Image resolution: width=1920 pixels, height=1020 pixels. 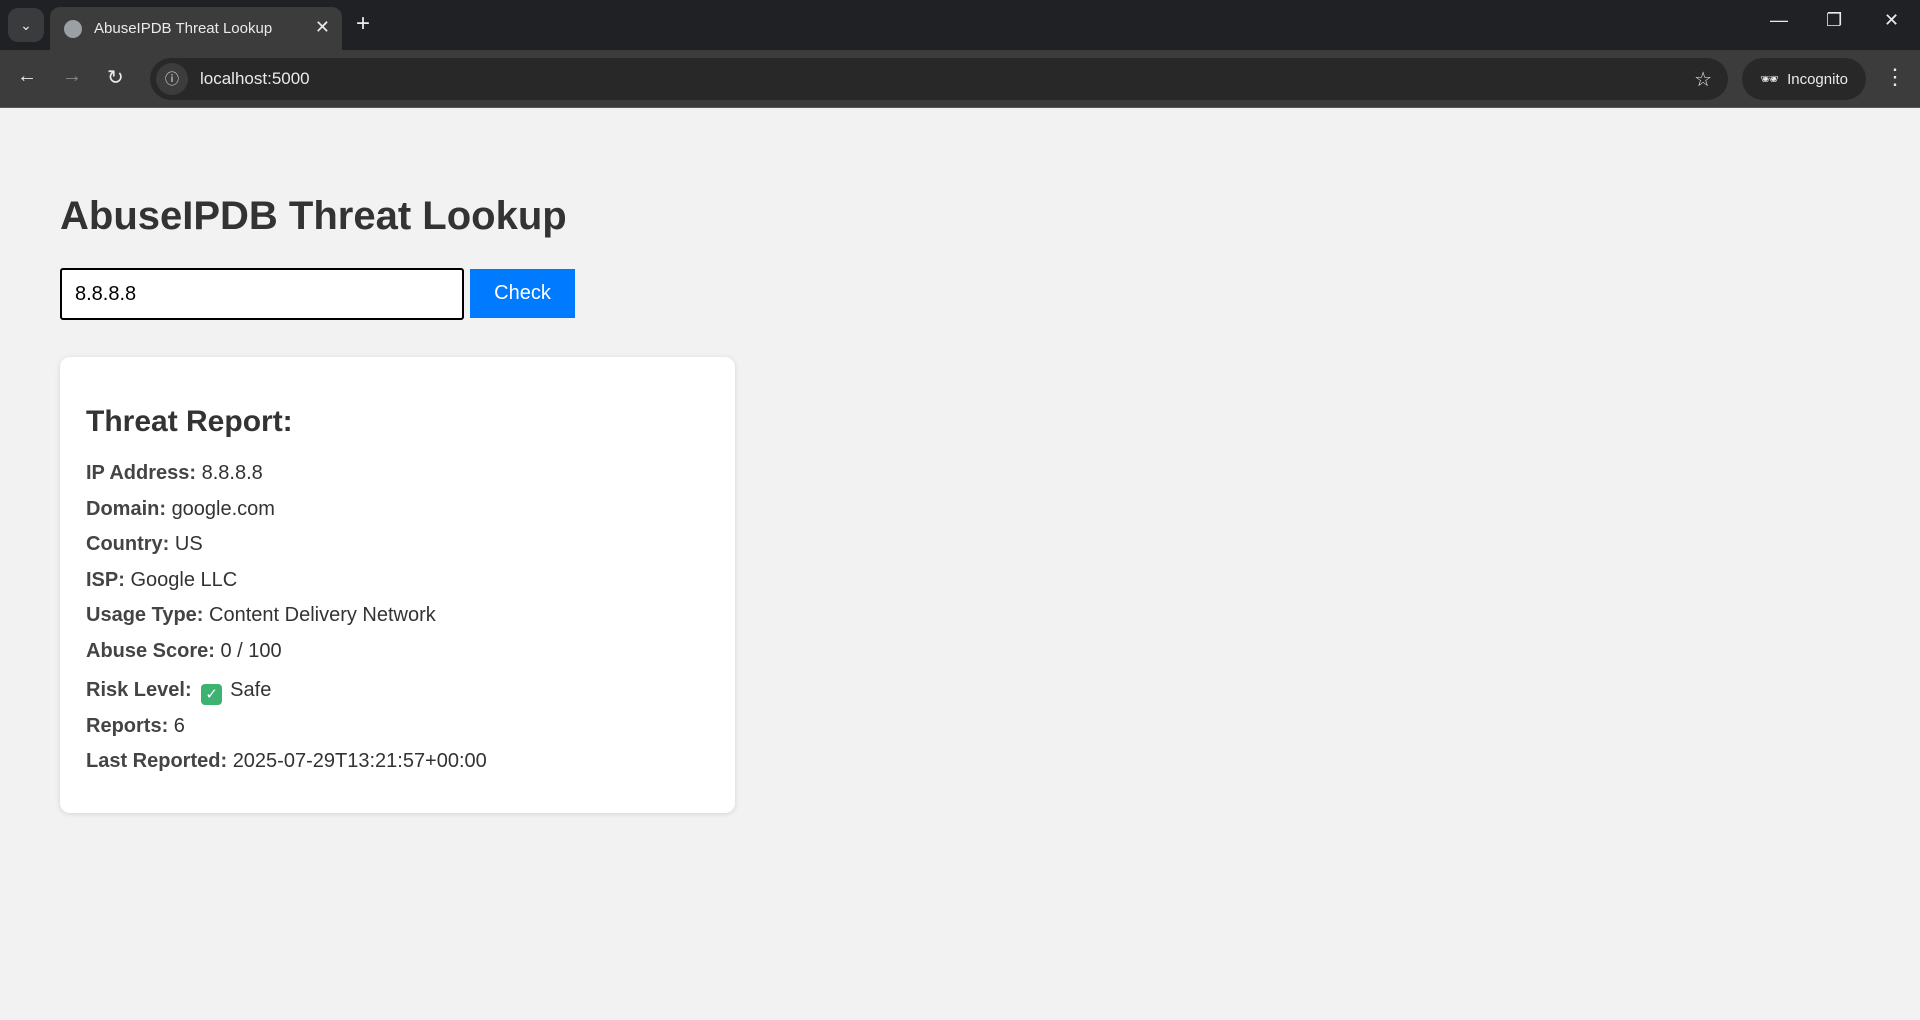 I want to click on row-label: IP Address:, so click(x=141, y=473).